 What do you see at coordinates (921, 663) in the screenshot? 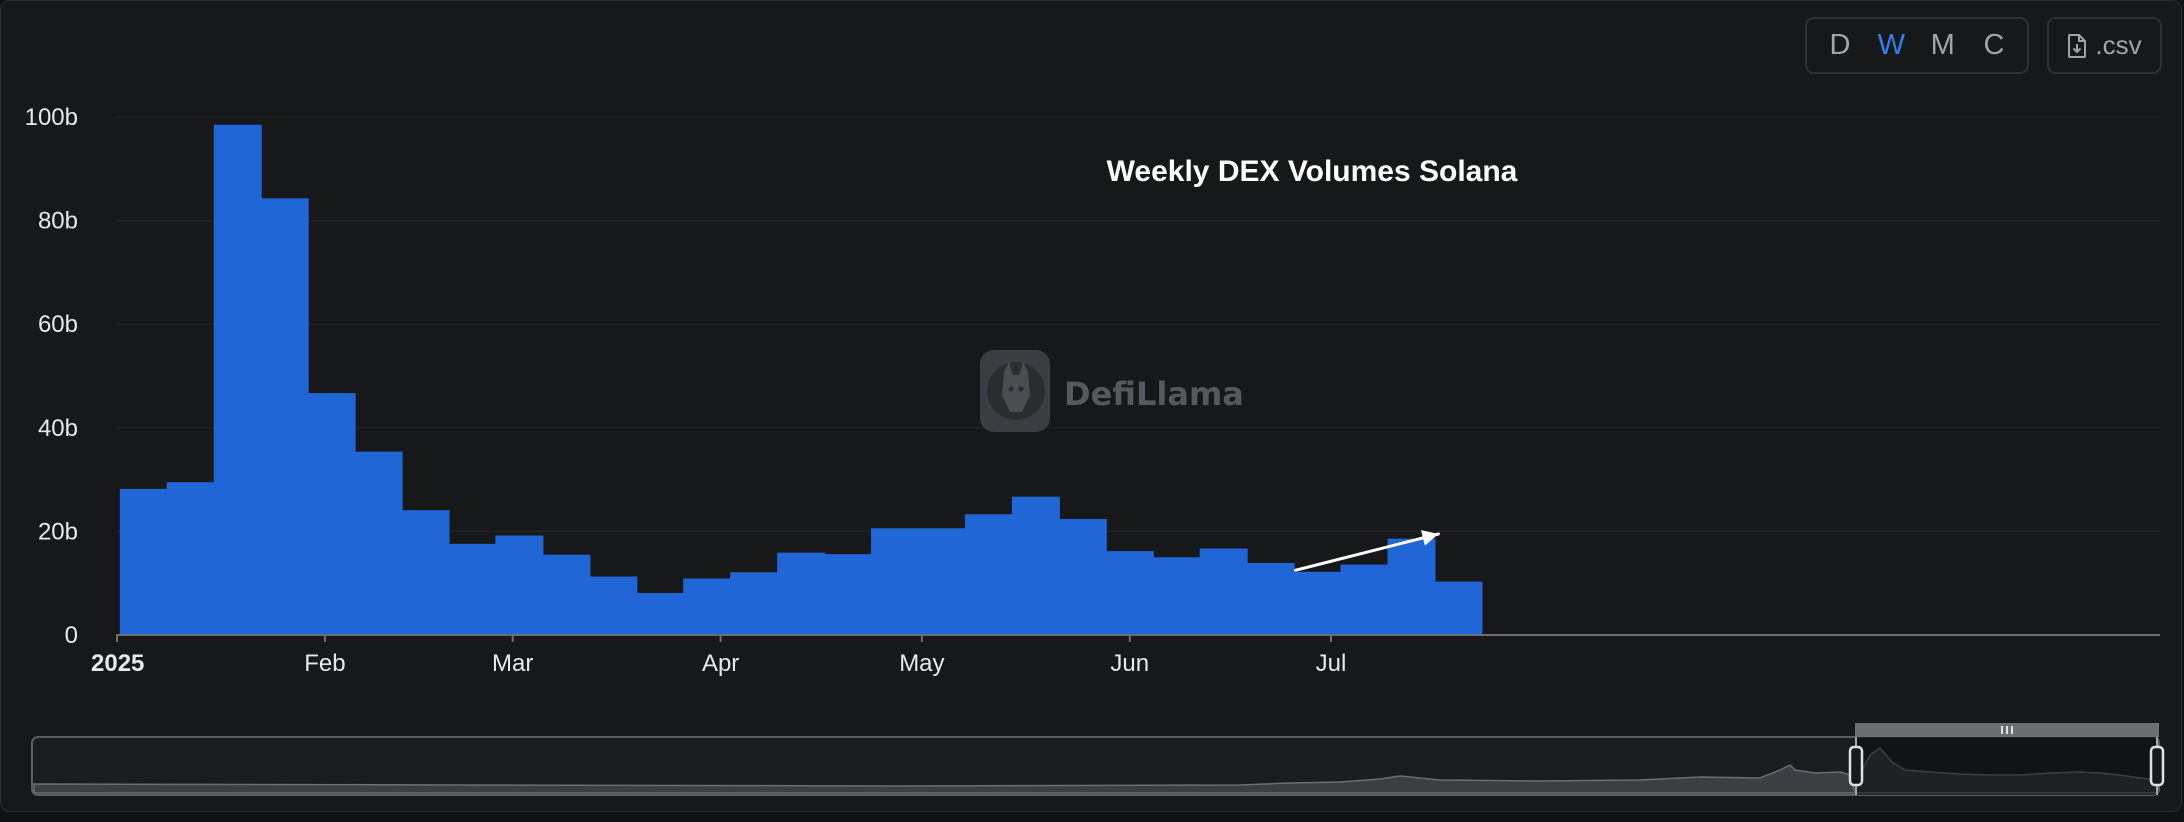
I see `x-tick-label: May` at bounding box center [921, 663].